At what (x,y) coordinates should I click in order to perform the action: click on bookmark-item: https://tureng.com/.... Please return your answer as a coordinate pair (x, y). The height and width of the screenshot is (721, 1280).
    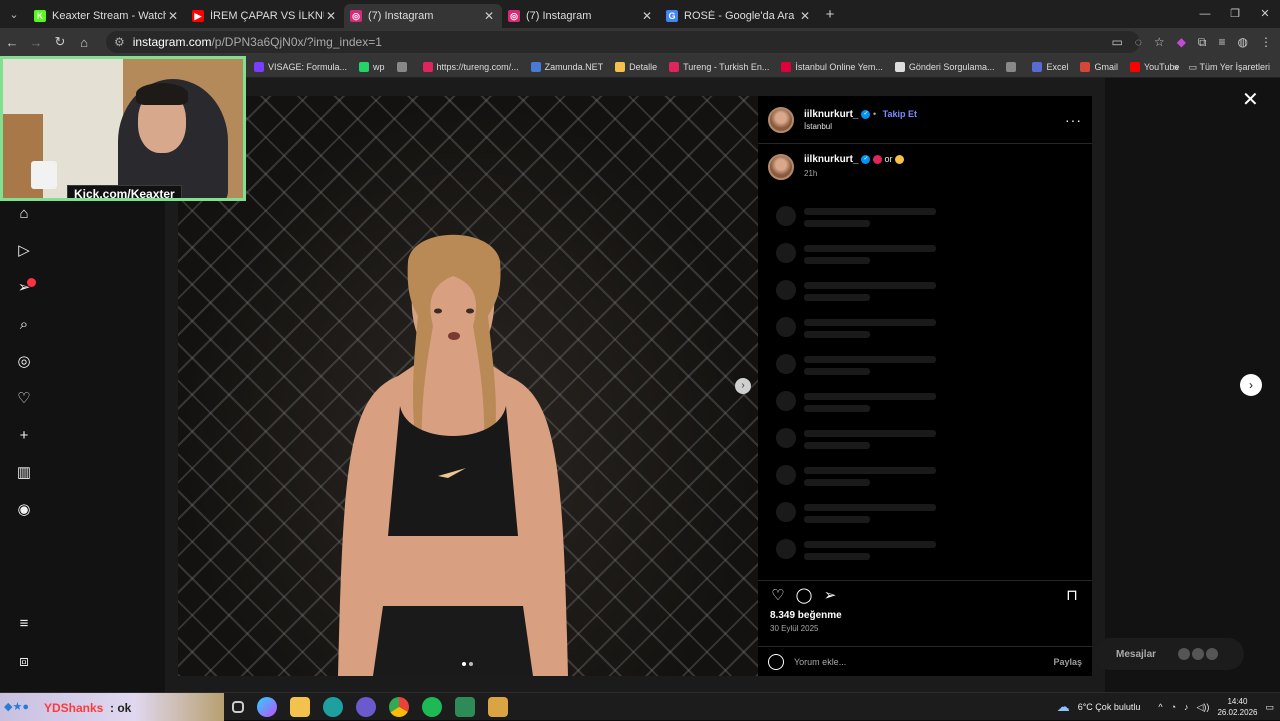
    Looking at the image, I should click on (470, 66).